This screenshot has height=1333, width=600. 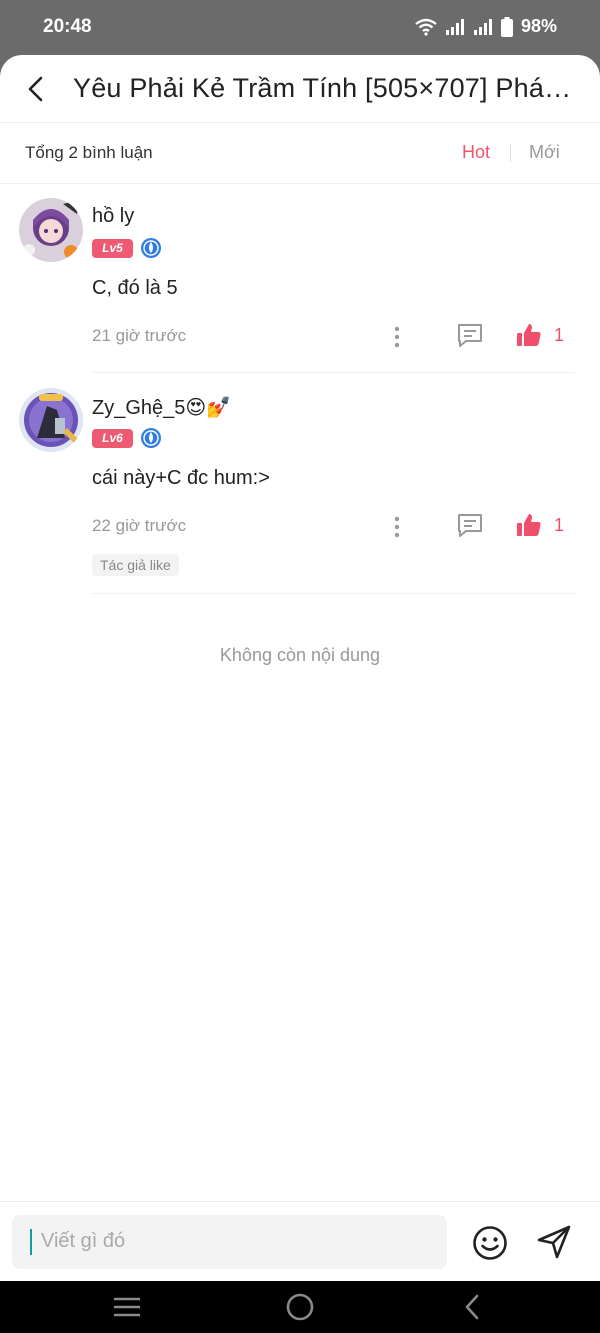 What do you see at coordinates (300, 279) in the screenshot?
I see `comment-item: hồ ly Lv5 C, đó là 5 21 giờ trước 1` at bounding box center [300, 279].